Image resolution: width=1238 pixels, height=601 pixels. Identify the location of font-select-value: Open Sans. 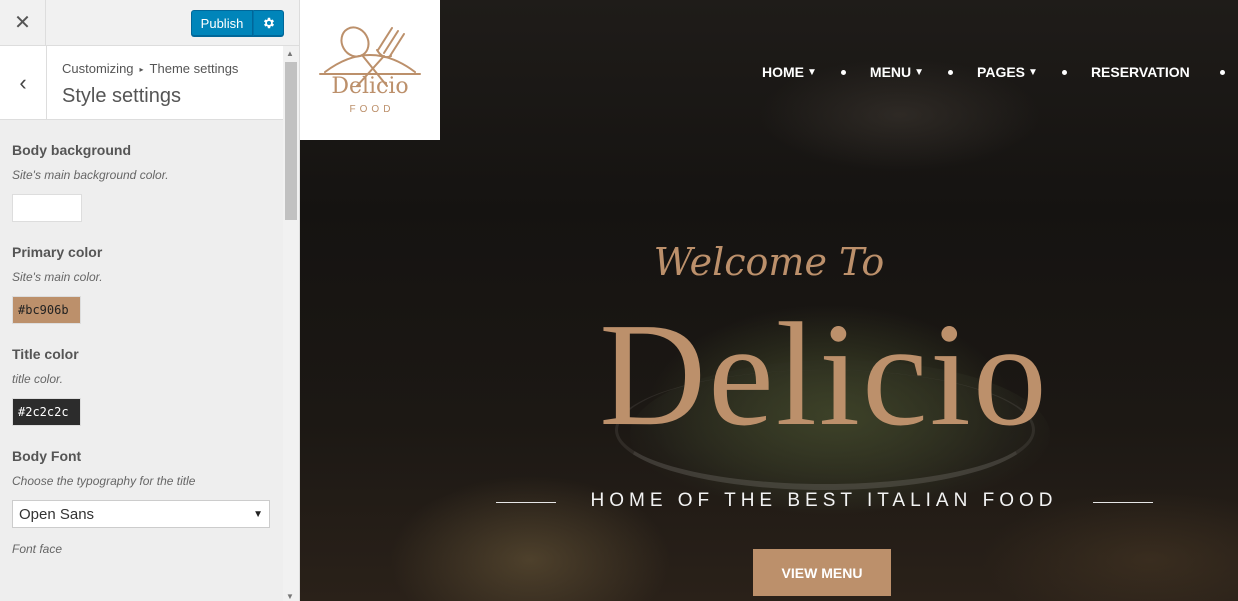
(57, 514).